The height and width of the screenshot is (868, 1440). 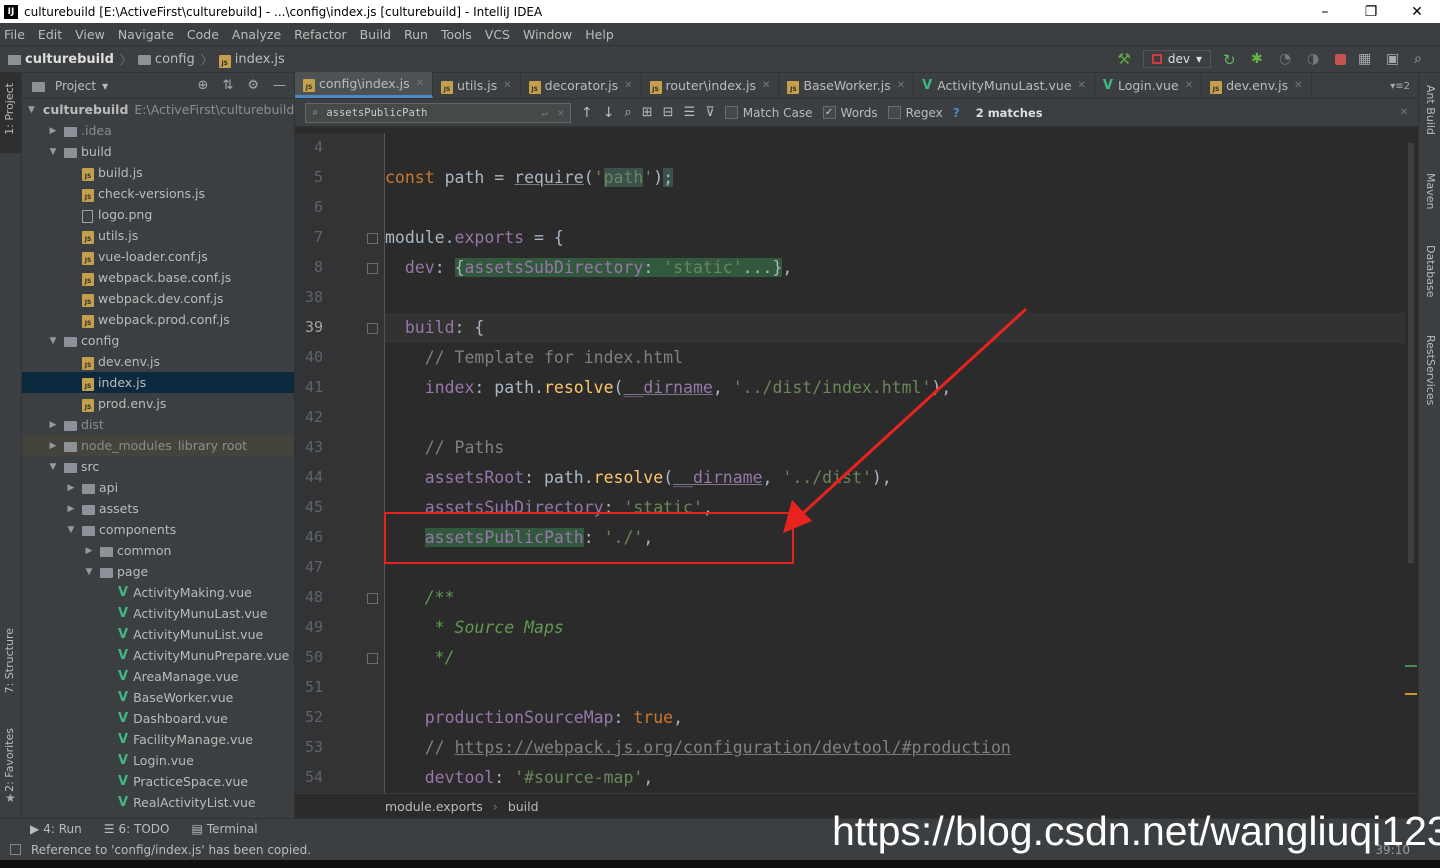 I want to click on chevron-down-icon: ▾, so click(x=105, y=86).